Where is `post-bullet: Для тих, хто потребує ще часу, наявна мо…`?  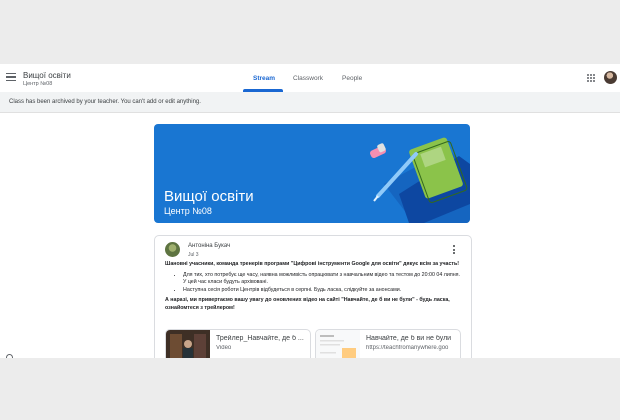
post-bullet: Для тих, хто потребує ще часу, наявна мо… is located at coordinates (322, 279).